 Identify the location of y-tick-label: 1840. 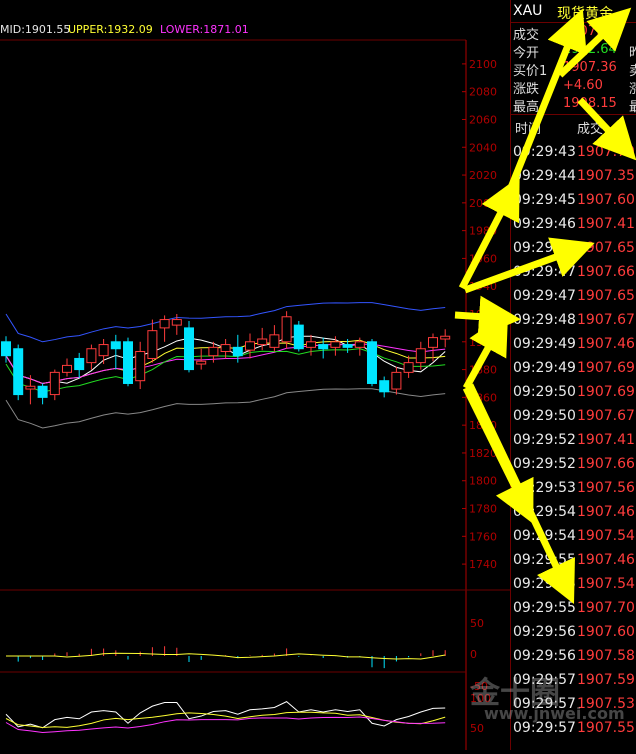
(483, 425).